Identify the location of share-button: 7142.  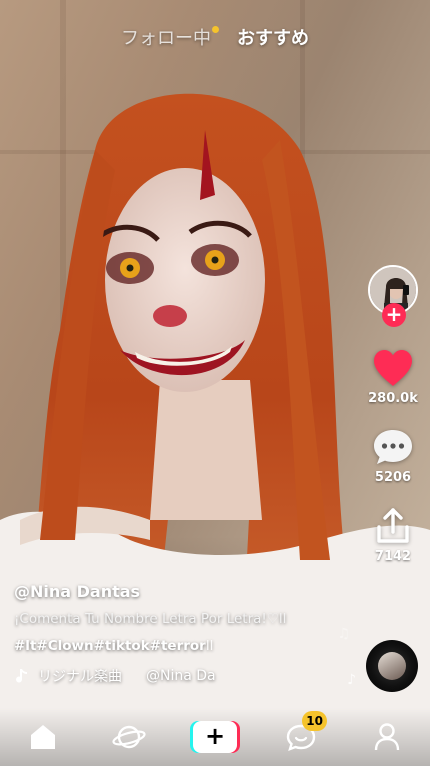
(393, 535).